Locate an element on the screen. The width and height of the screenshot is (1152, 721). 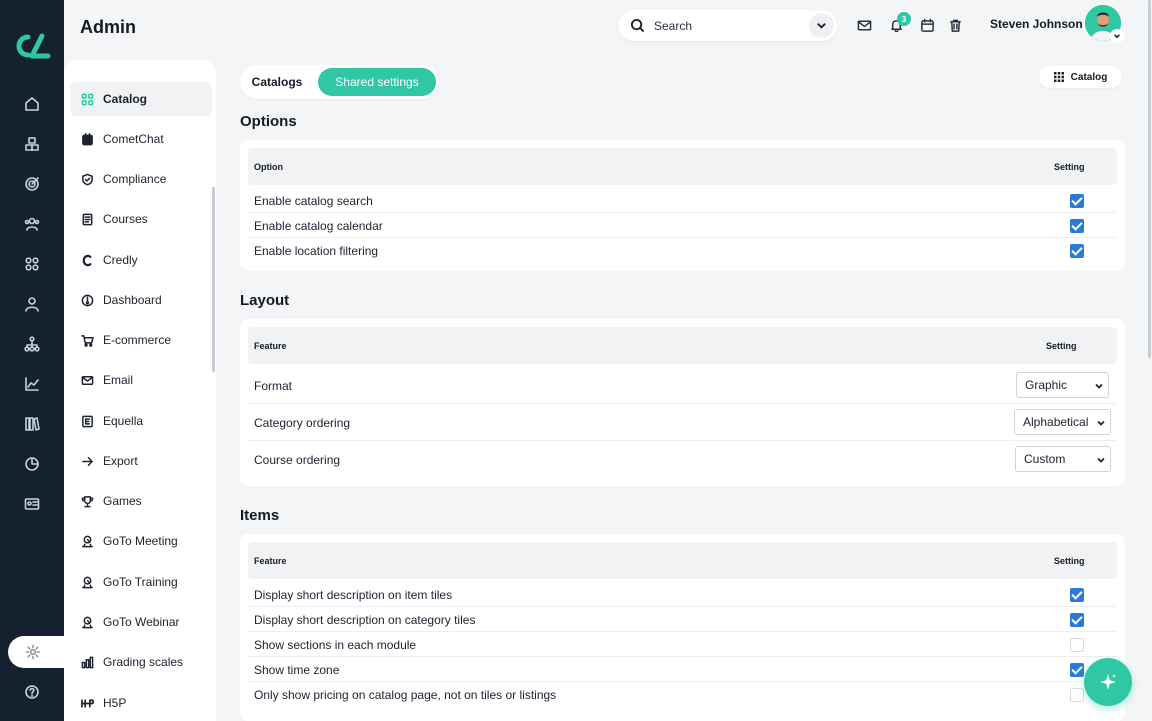
select-value: Alphabetical is located at coordinates (1056, 422).